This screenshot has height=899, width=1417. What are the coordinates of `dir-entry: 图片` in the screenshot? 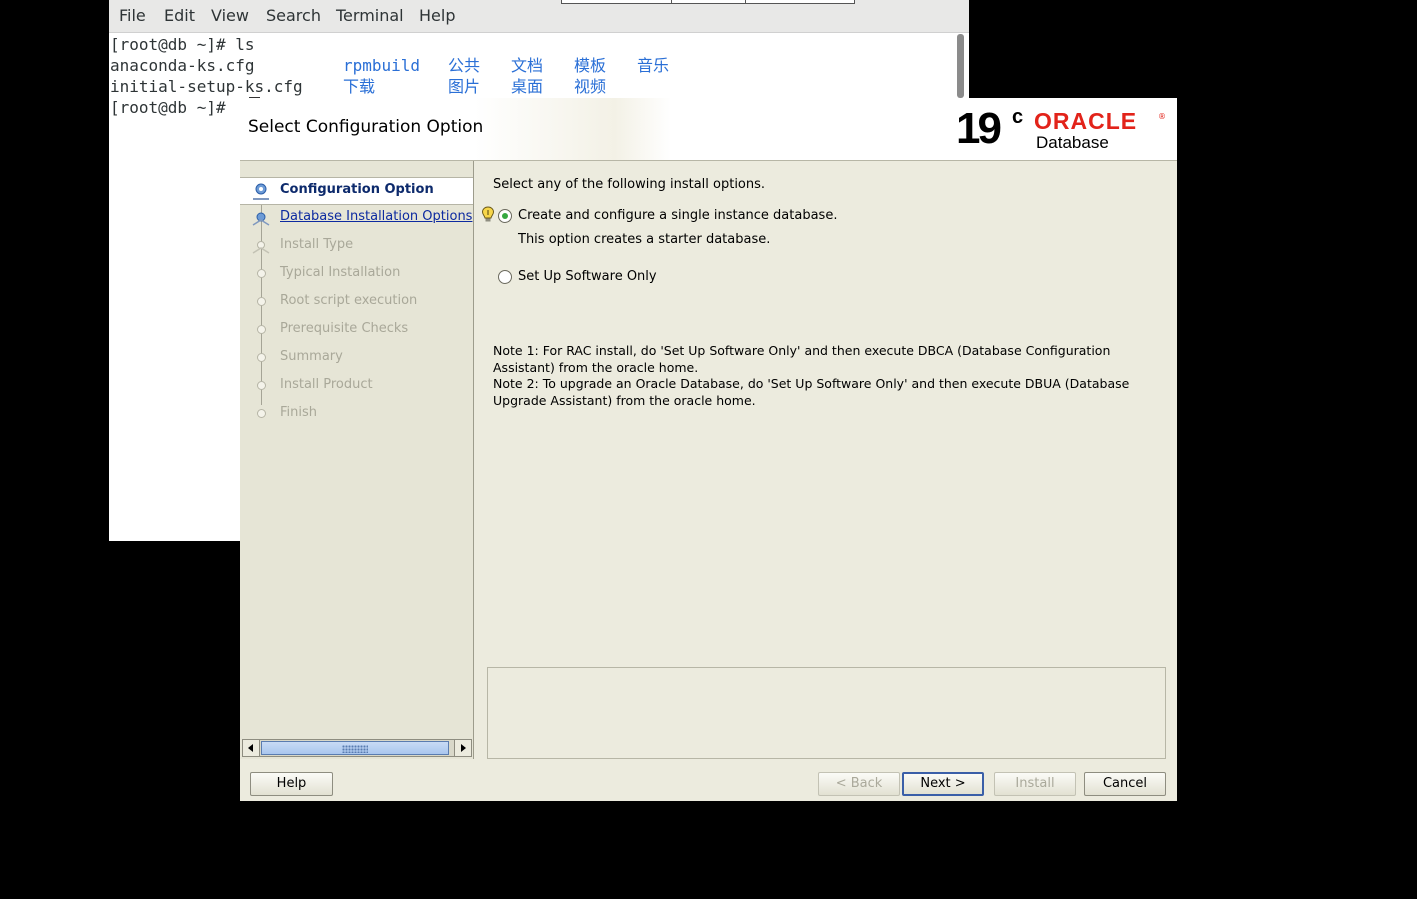 It's located at (464, 86).